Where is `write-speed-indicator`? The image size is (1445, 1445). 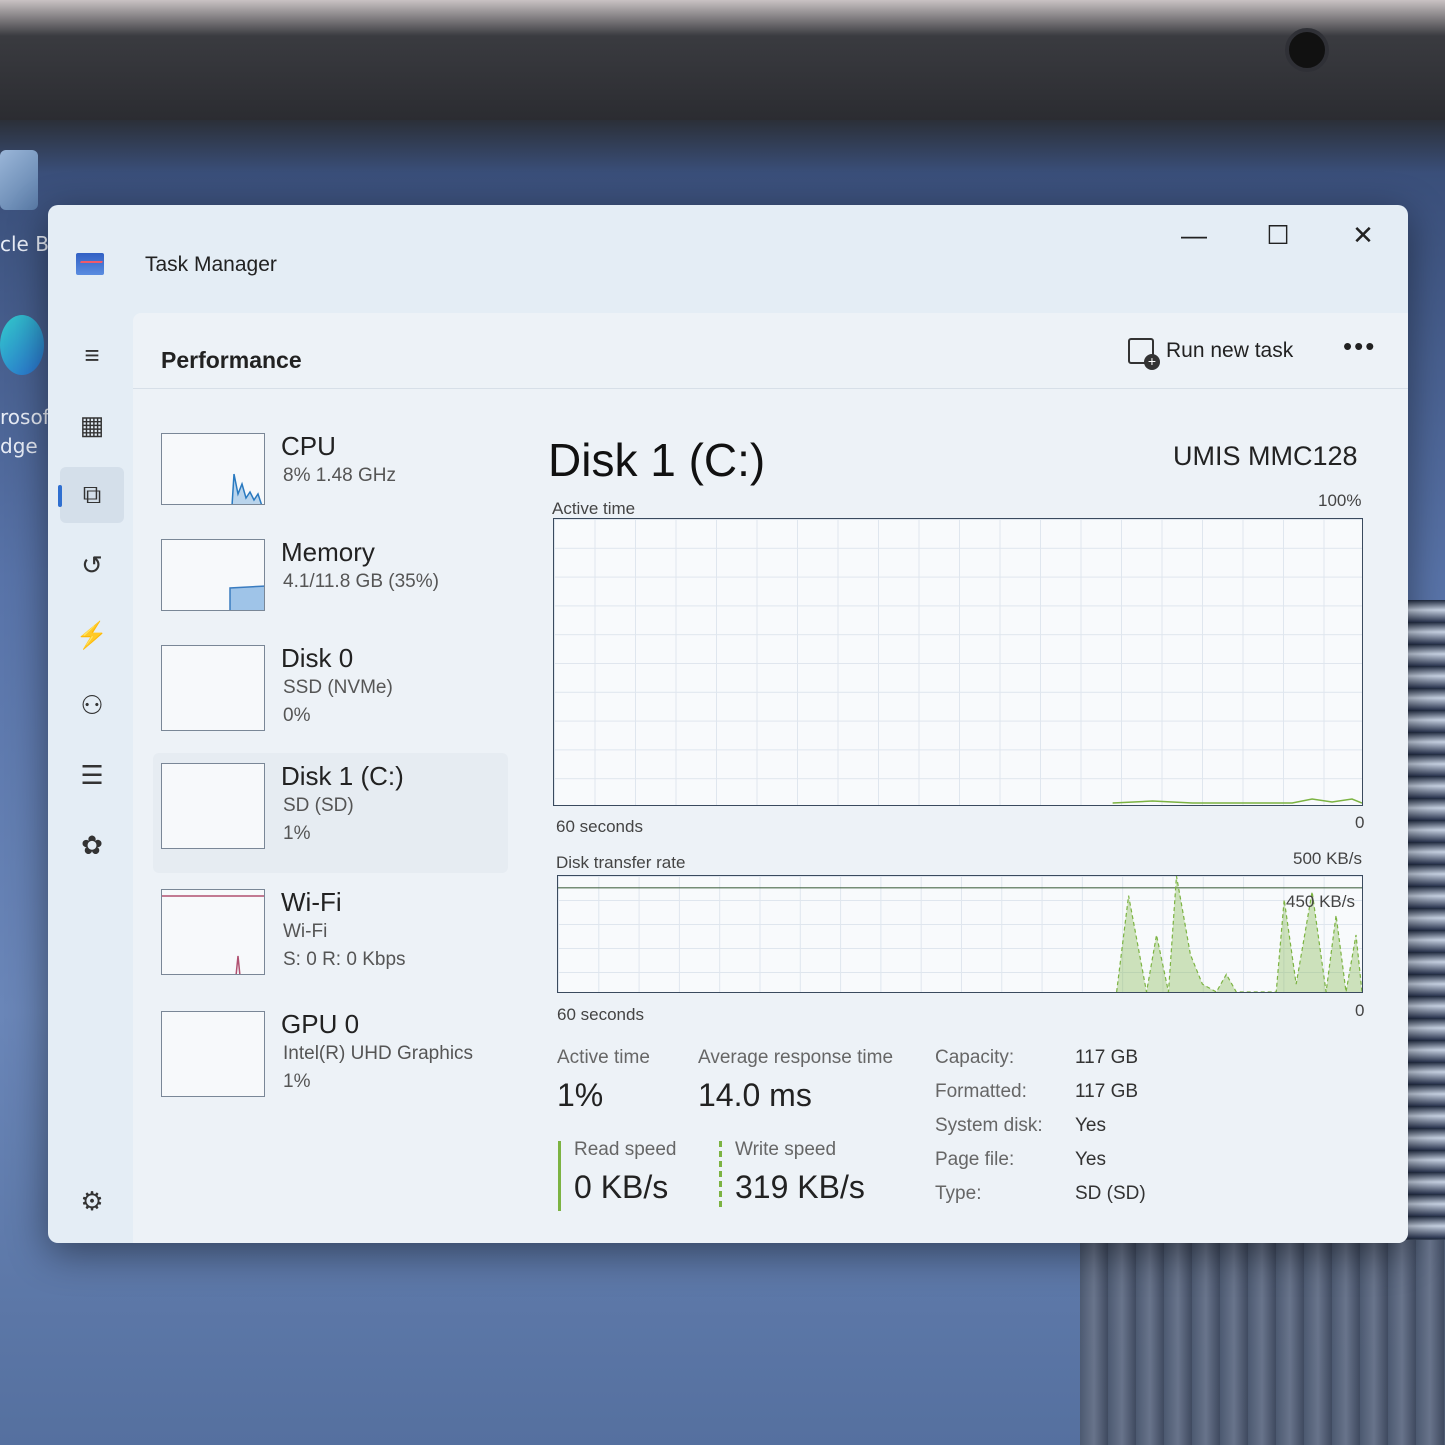 write-speed-indicator is located at coordinates (720, 1176).